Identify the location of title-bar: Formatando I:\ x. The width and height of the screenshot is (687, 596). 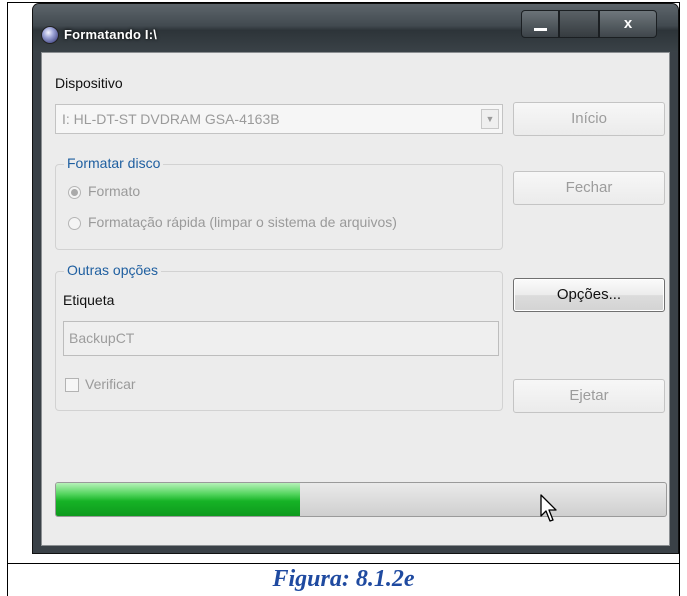
(355, 28).